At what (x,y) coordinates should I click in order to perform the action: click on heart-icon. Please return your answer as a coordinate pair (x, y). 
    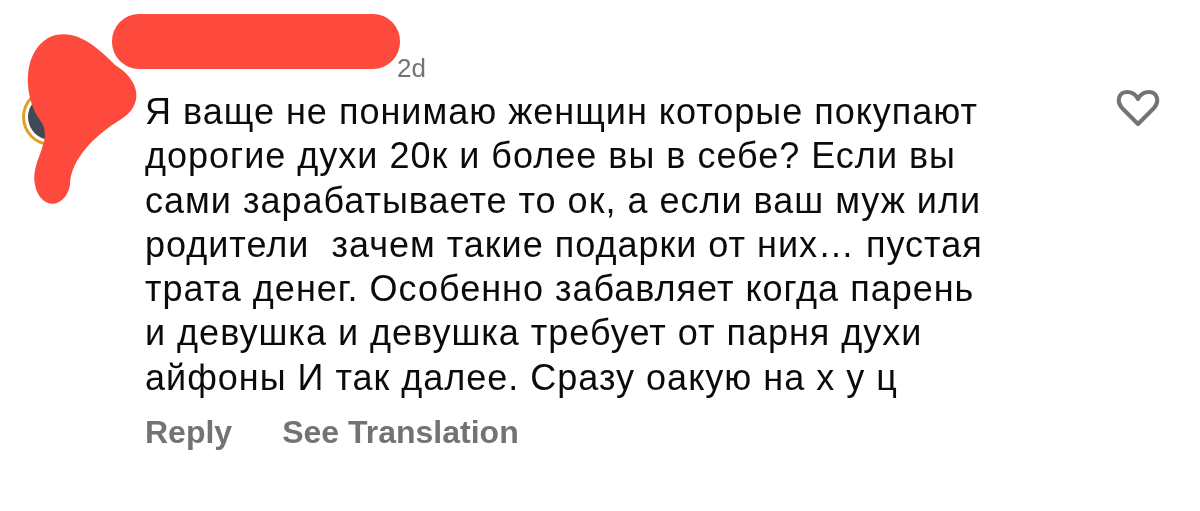
    Looking at the image, I should click on (1138, 108).